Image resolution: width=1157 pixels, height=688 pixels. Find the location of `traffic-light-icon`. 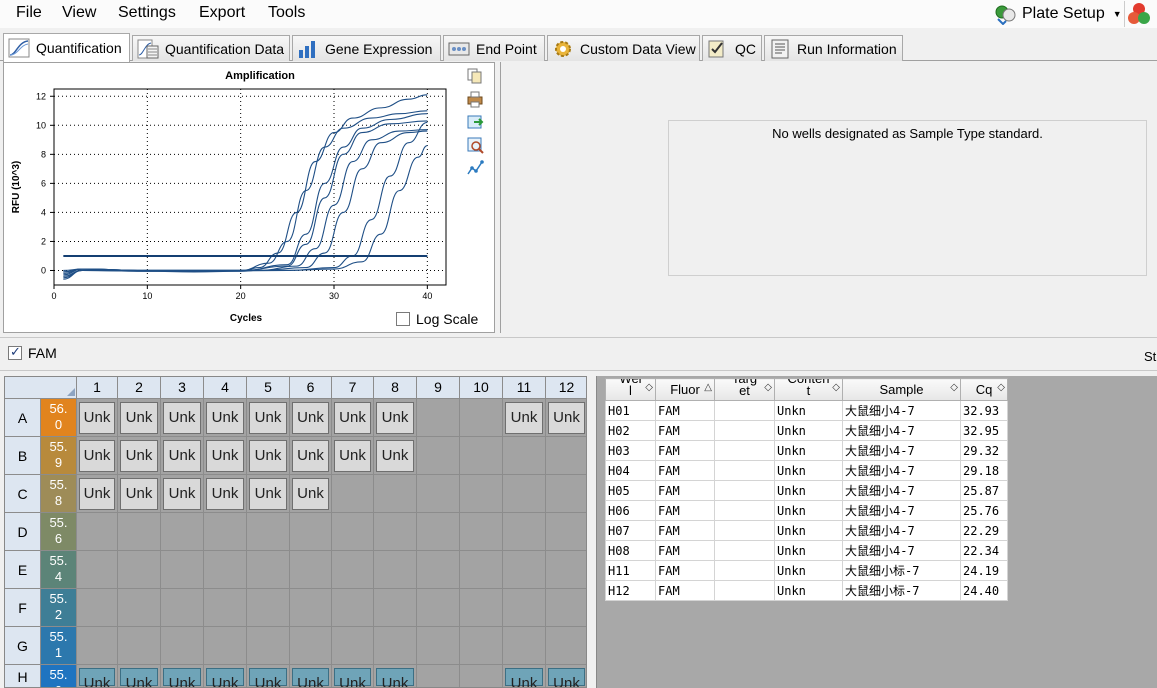

traffic-light-icon is located at coordinates (1138, 14).